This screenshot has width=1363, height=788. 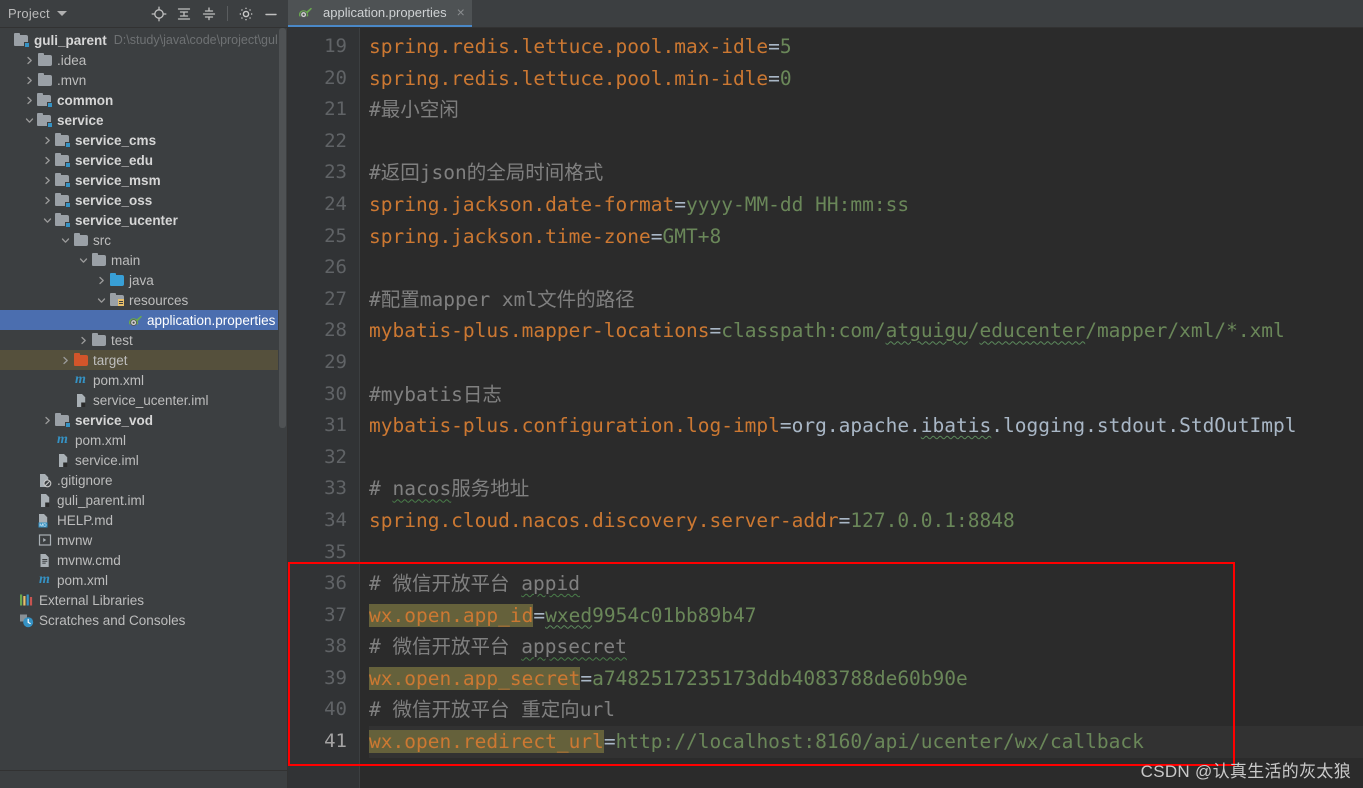 What do you see at coordinates (143, 60) in the screenshot?
I see `tree-row-idea: .idea` at bounding box center [143, 60].